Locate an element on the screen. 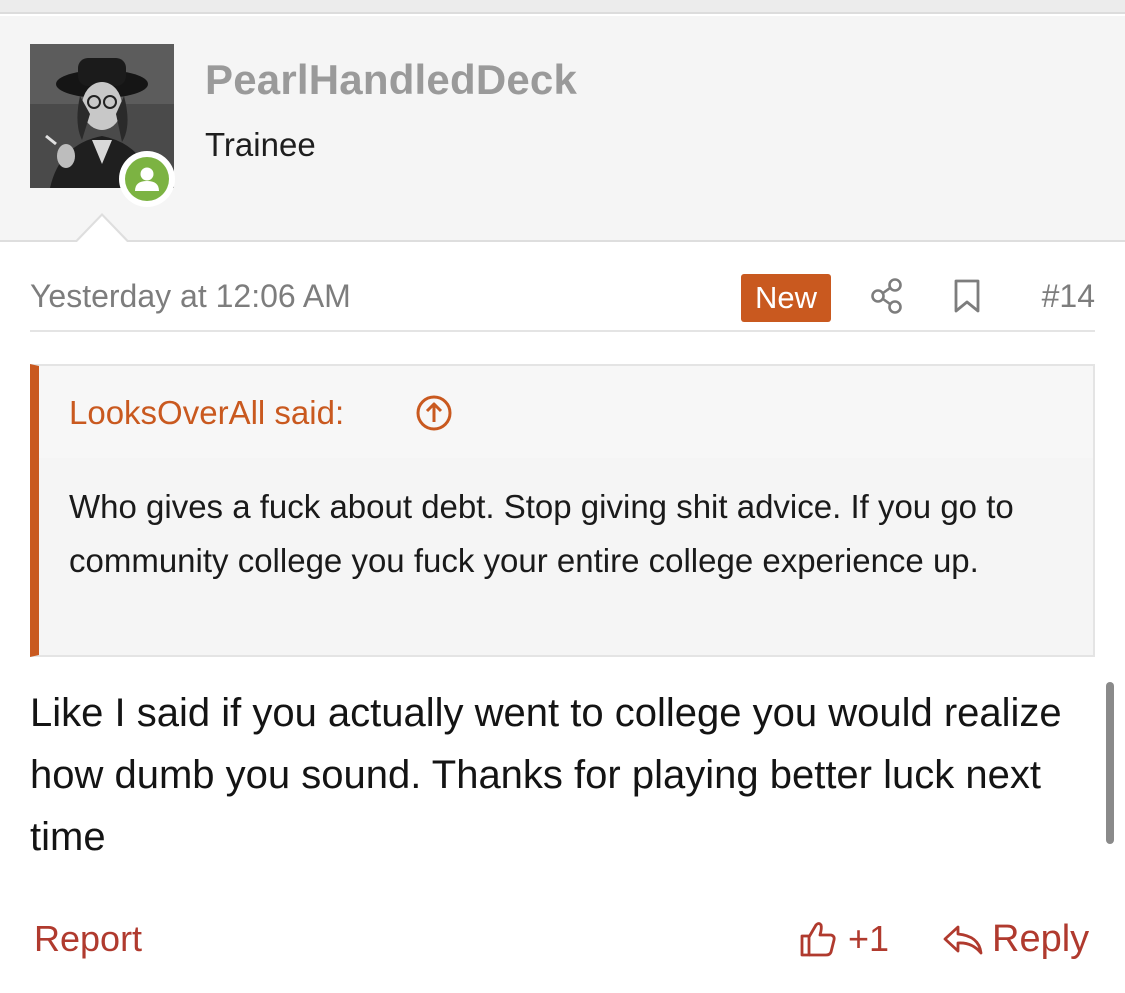  post-date: Yesterday at 12:06 AM is located at coordinates (190, 296).